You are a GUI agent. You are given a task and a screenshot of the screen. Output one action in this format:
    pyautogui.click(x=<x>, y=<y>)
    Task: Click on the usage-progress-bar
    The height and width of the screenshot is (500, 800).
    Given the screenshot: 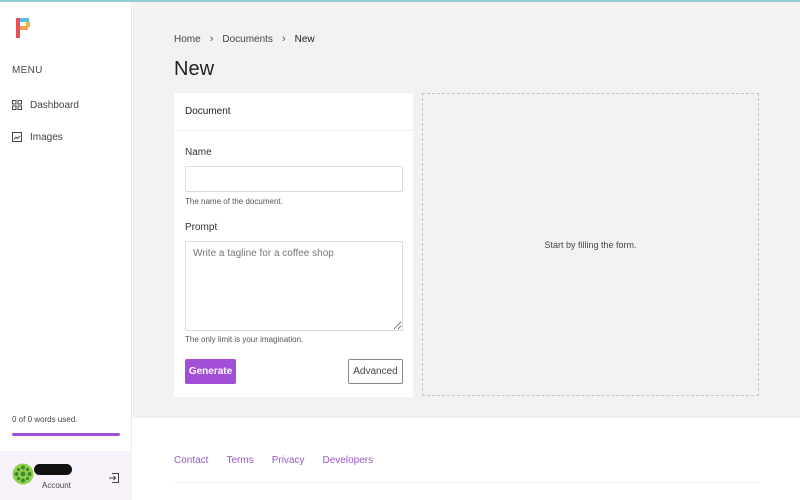 What is the action you would take?
    pyautogui.click(x=66, y=434)
    